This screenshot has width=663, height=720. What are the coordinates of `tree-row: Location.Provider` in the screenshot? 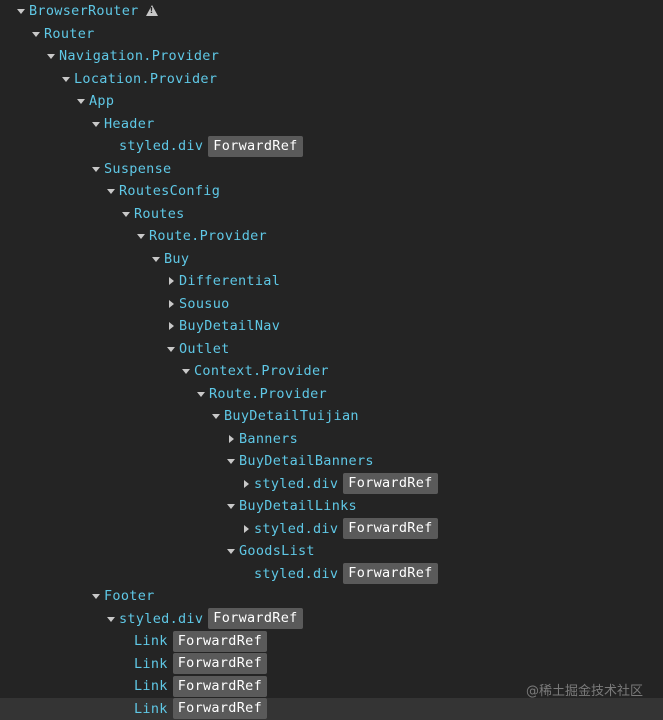 It's located at (331, 79).